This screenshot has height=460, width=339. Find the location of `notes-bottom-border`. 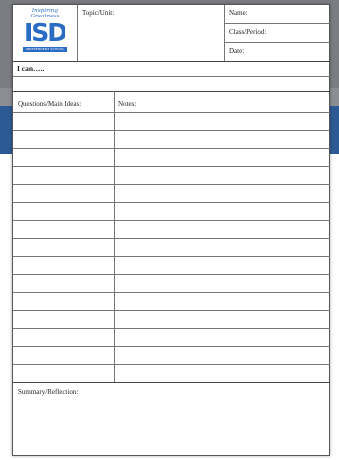

notes-bottom-border is located at coordinates (171, 382).